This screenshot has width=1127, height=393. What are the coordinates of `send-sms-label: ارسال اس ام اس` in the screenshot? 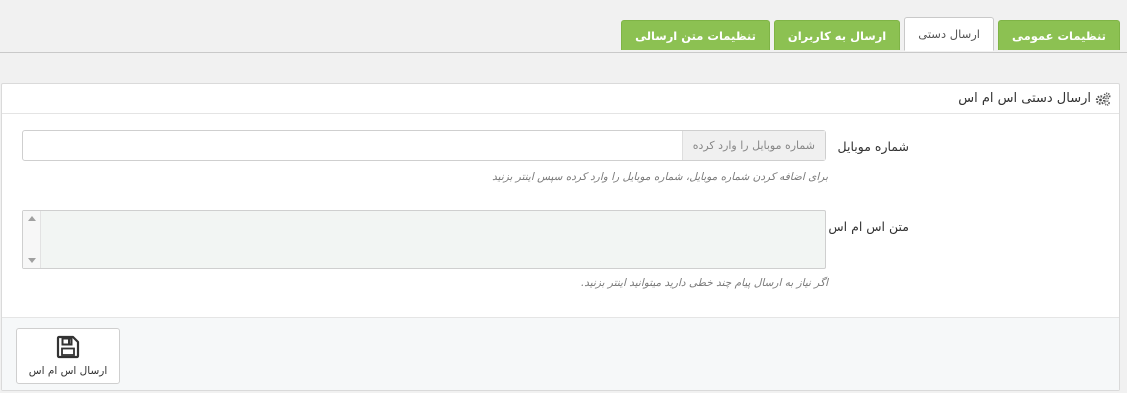 It's located at (68, 371).